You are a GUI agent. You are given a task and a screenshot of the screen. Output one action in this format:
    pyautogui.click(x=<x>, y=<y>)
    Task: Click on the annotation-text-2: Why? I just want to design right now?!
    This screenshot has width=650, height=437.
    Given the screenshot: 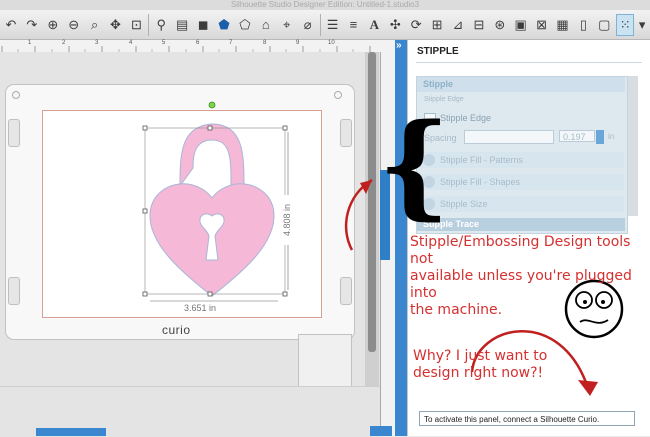 What is the action you would take?
    pyautogui.click(x=480, y=365)
    